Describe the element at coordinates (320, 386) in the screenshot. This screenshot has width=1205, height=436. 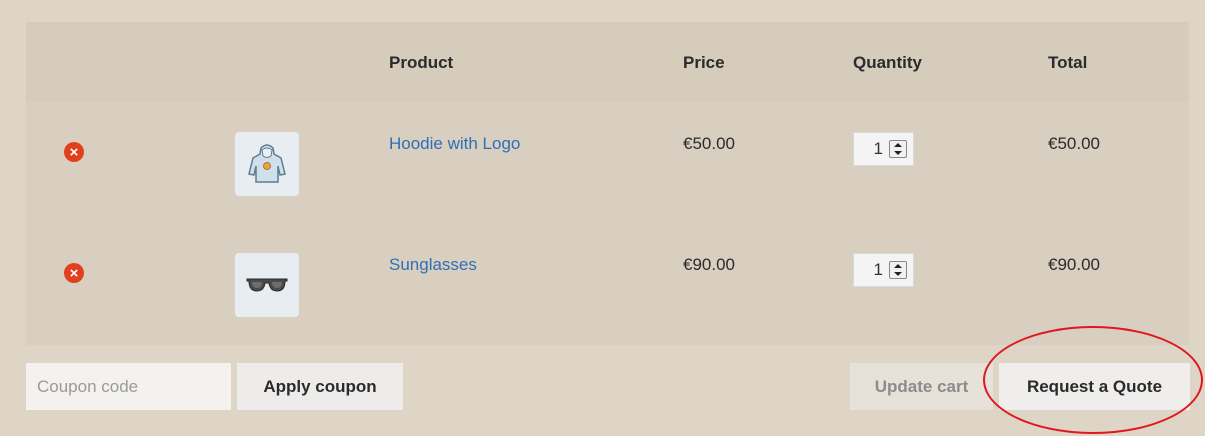
I see `apply-coupon-button: Apply coupon` at that location.